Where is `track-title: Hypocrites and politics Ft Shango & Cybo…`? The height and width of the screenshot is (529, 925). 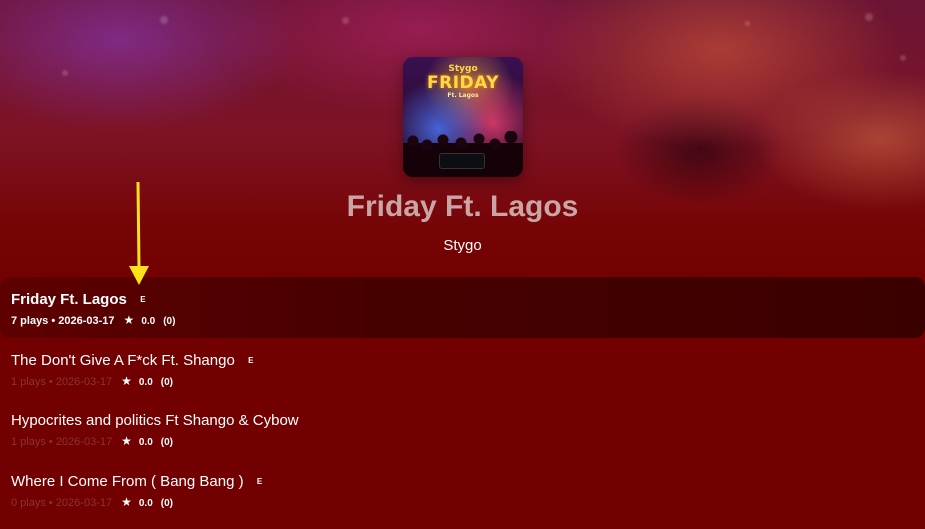
track-title: Hypocrites and politics Ft Shango & Cybo… is located at coordinates (155, 420).